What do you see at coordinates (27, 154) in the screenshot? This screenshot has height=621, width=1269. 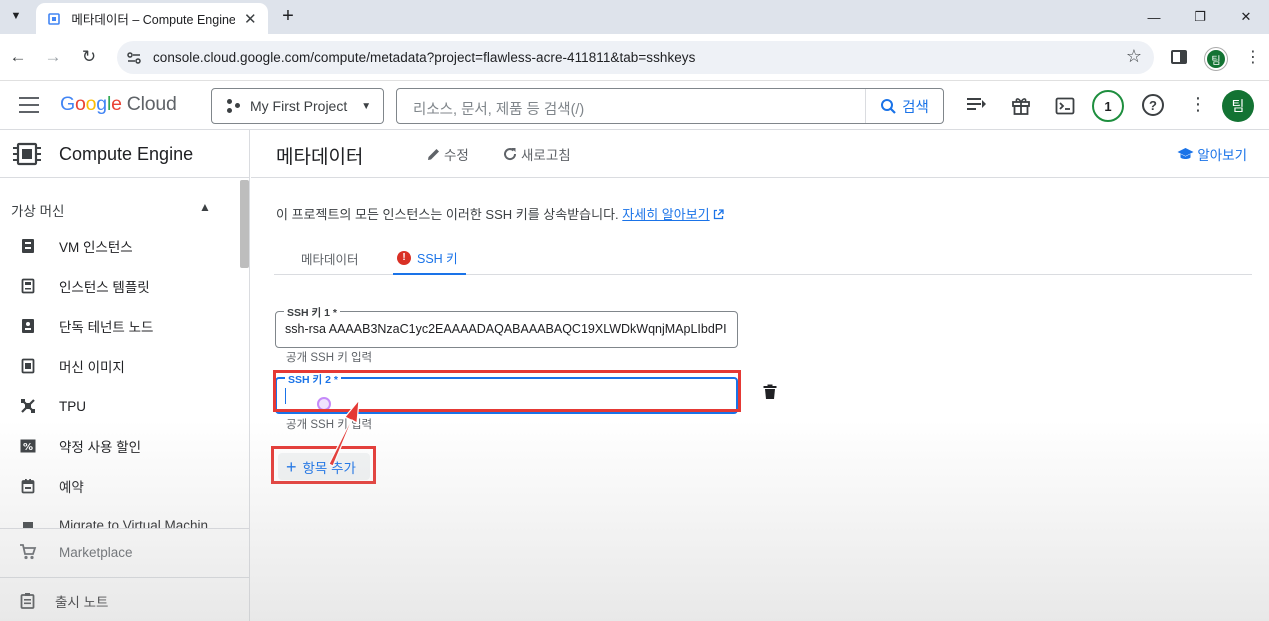 I see `compute-engine-chip-icon` at bounding box center [27, 154].